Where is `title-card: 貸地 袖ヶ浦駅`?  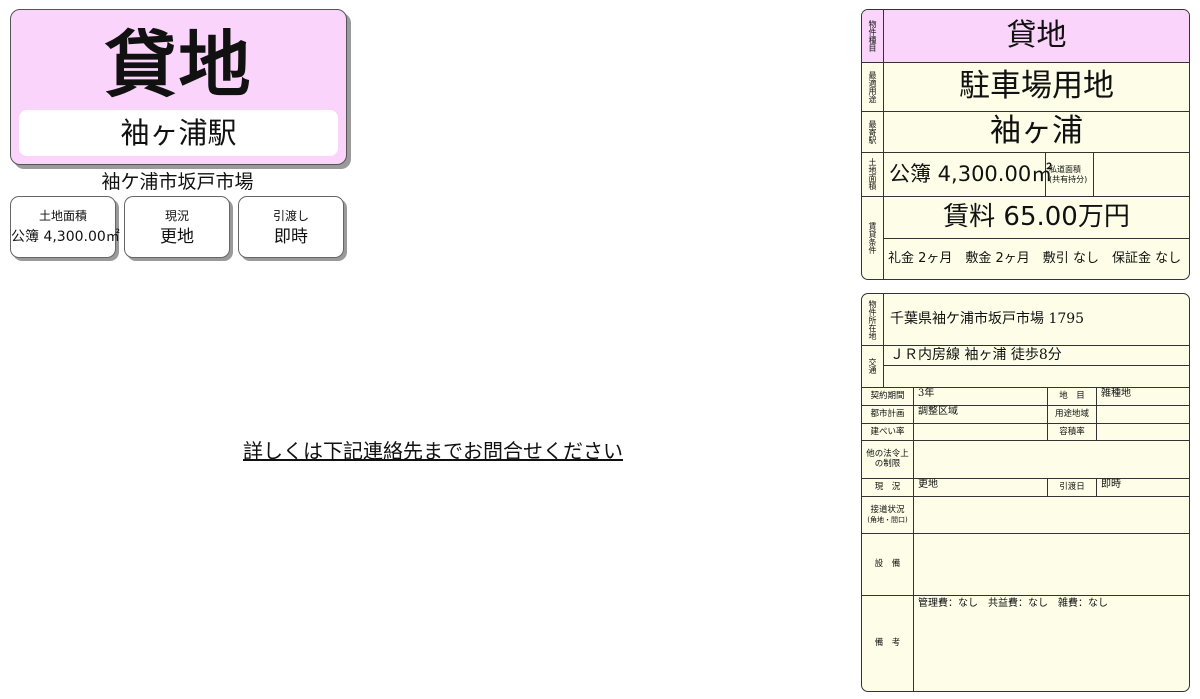
title-card: 貸地 袖ヶ浦駅 is located at coordinates (178, 87).